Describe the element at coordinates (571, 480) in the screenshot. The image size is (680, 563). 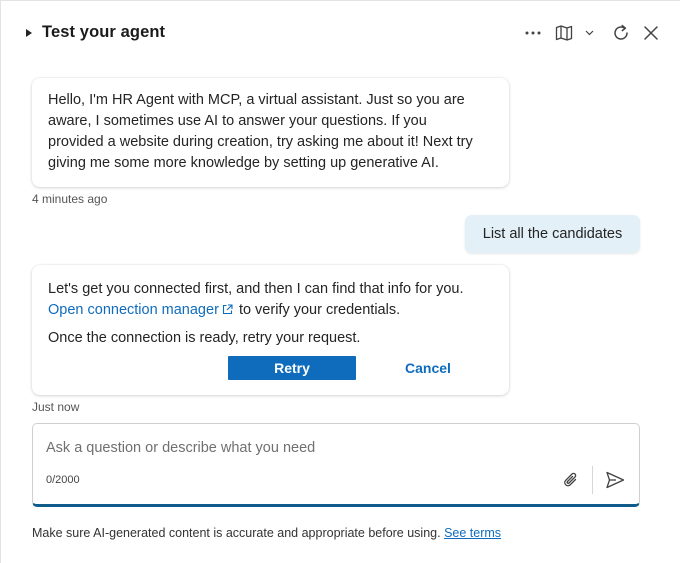
I see `paperclip-icon` at that location.